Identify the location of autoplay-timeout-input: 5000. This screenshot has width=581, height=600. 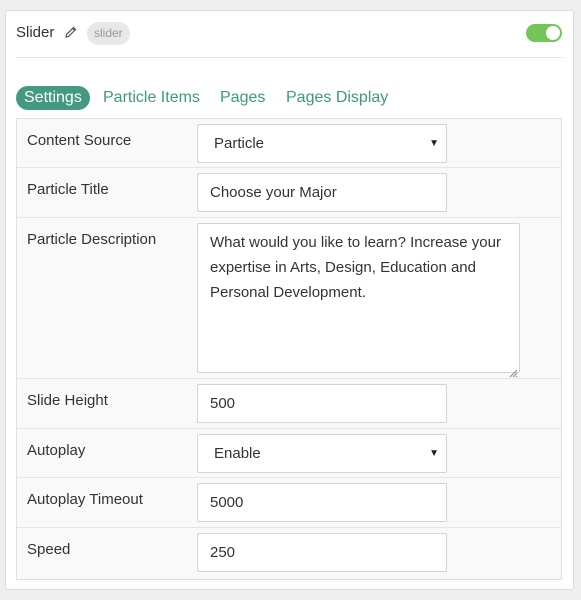
(322, 502).